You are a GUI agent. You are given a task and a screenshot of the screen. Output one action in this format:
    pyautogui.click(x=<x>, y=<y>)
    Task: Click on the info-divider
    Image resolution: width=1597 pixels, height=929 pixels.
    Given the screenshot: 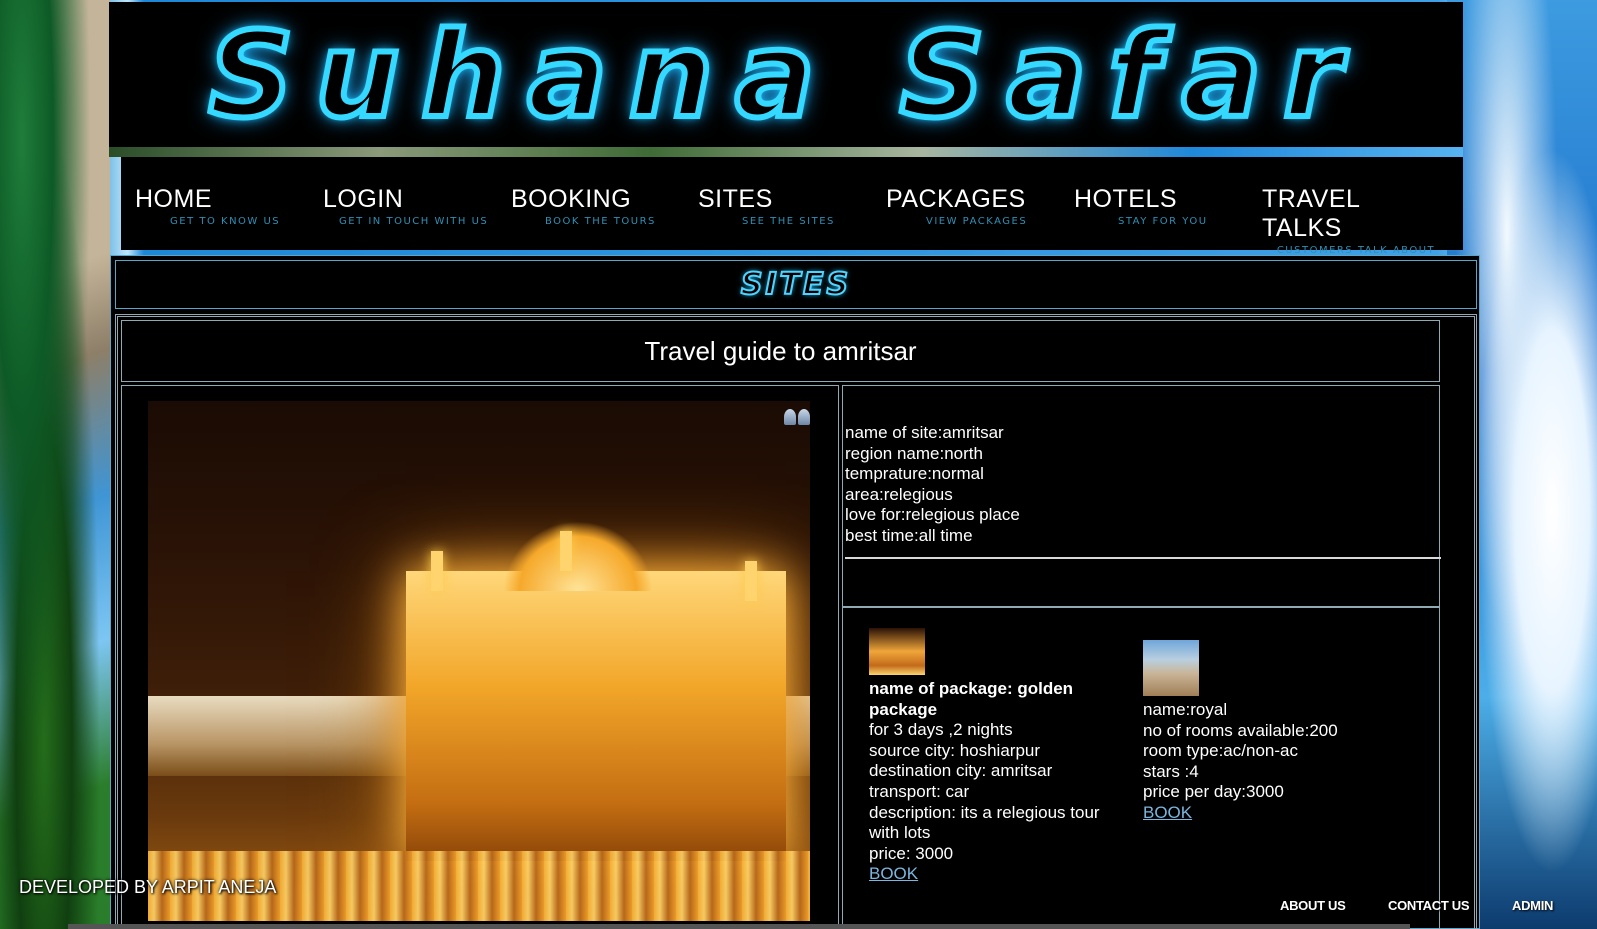 What is the action you would take?
    pyautogui.click(x=1143, y=558)
    